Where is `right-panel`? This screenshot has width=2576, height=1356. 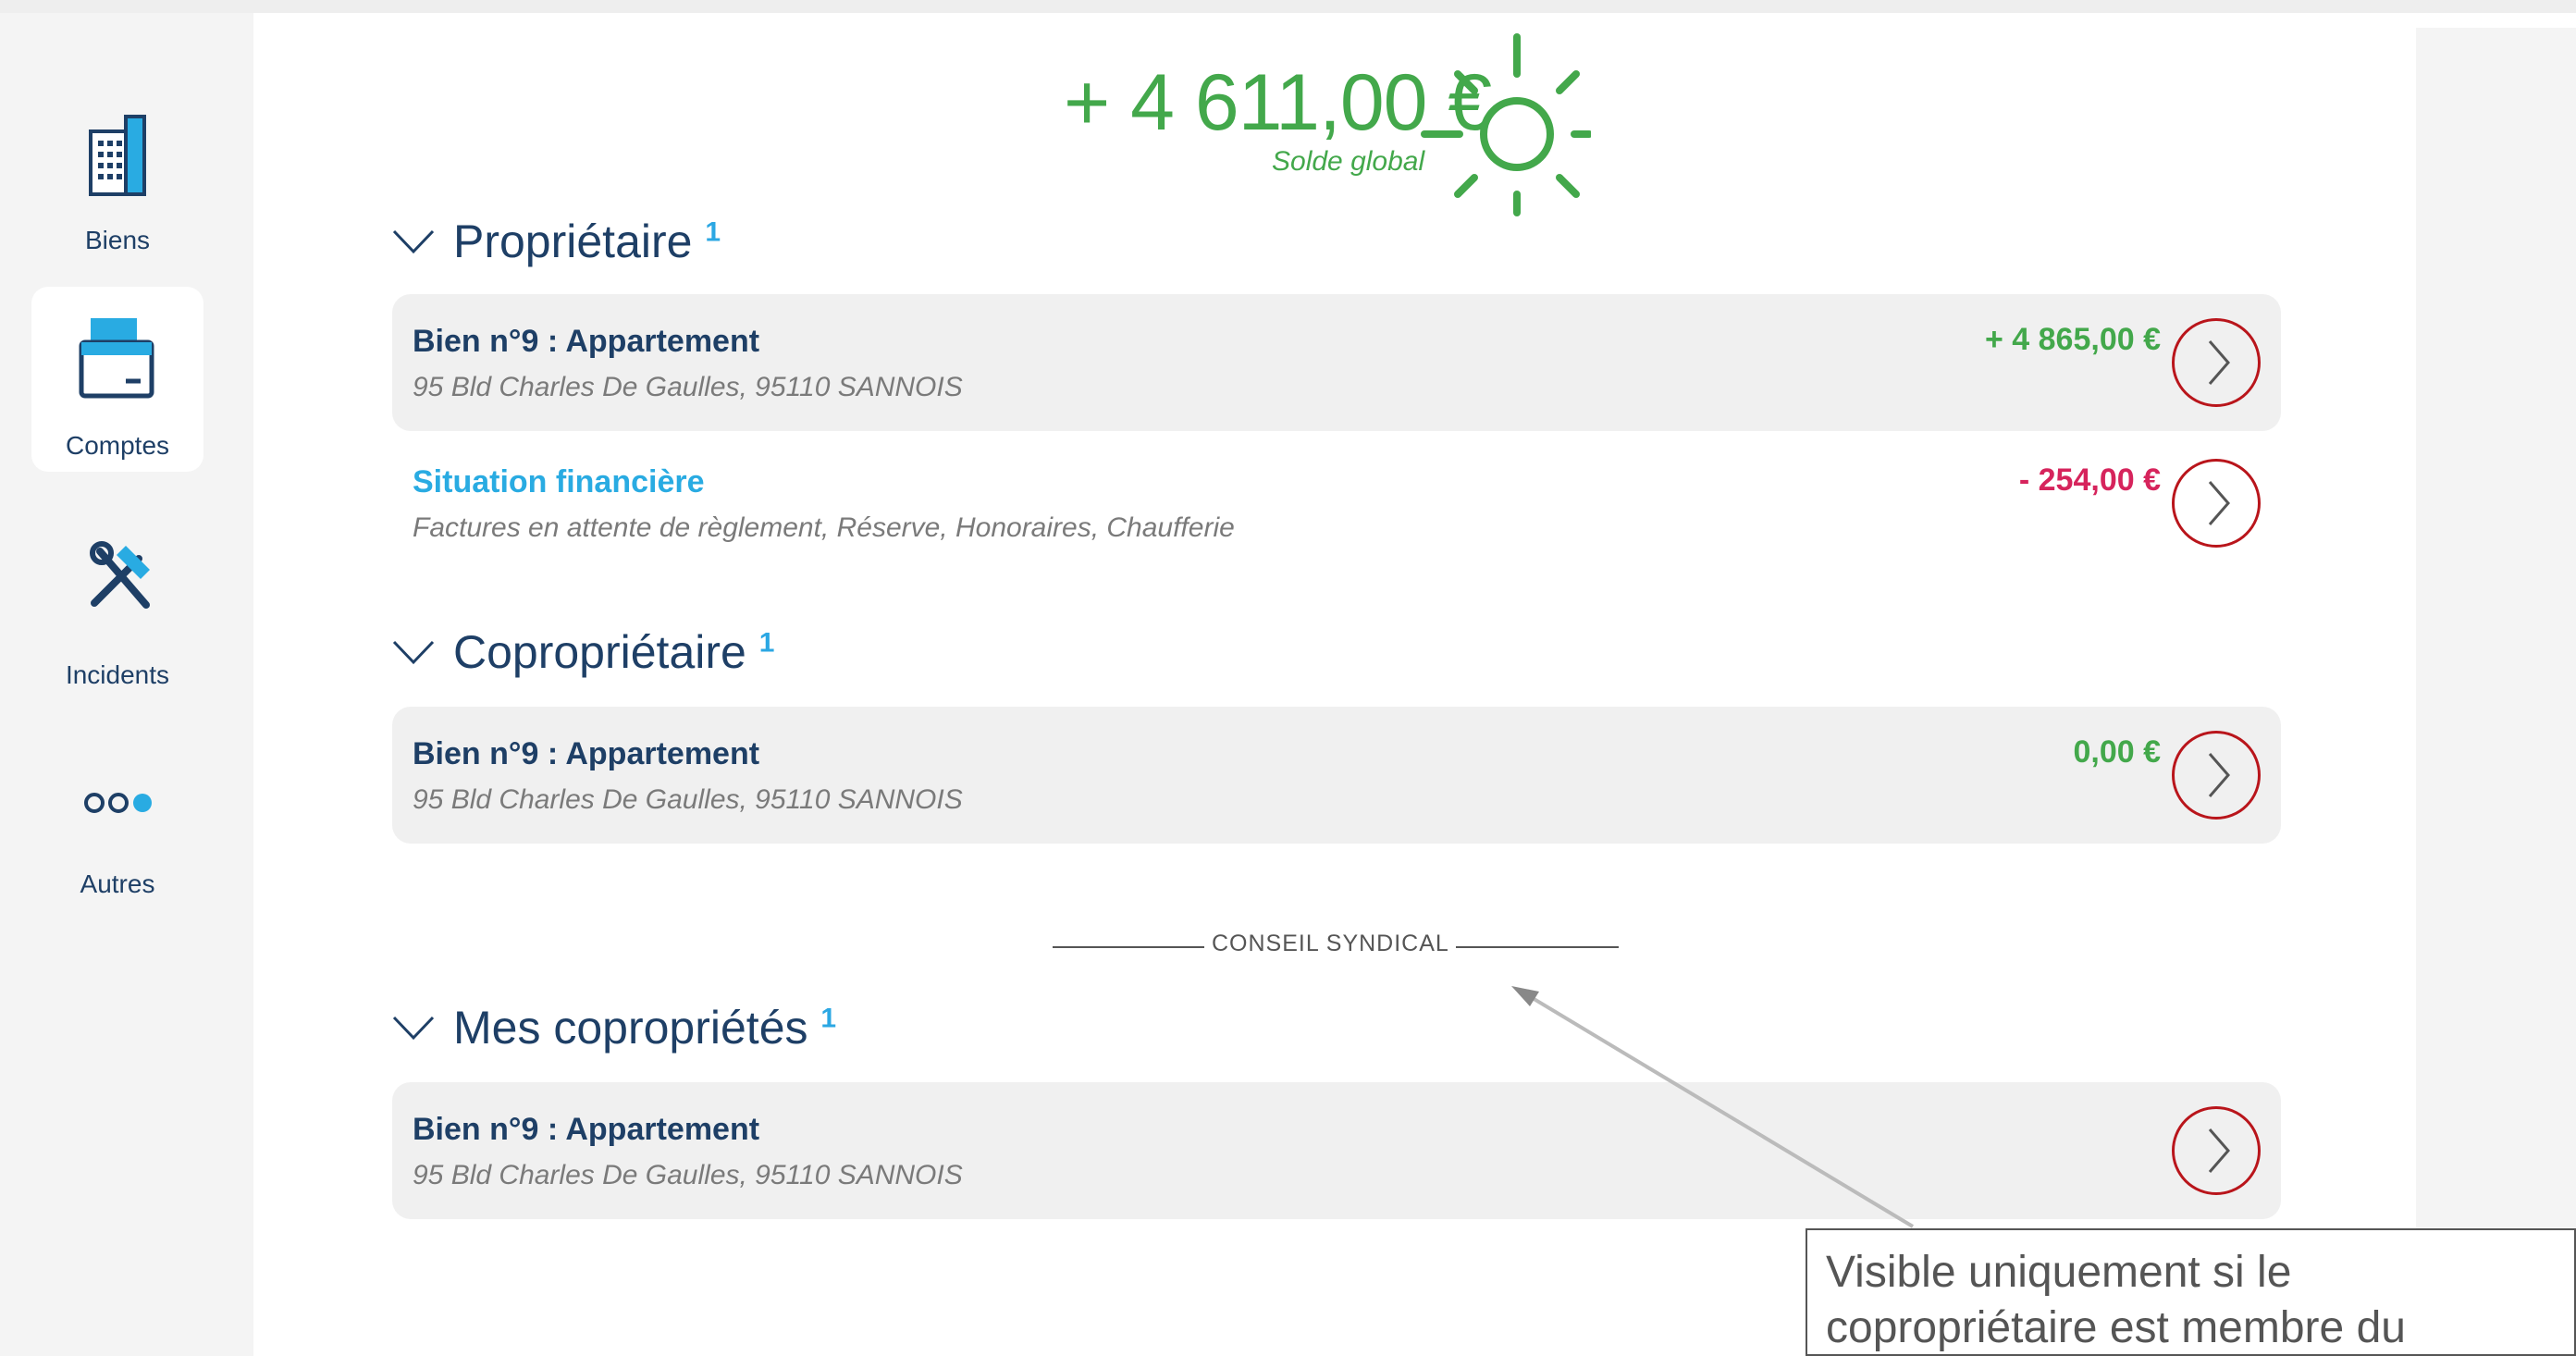 right-panel is located at coordinates (2496, 692).